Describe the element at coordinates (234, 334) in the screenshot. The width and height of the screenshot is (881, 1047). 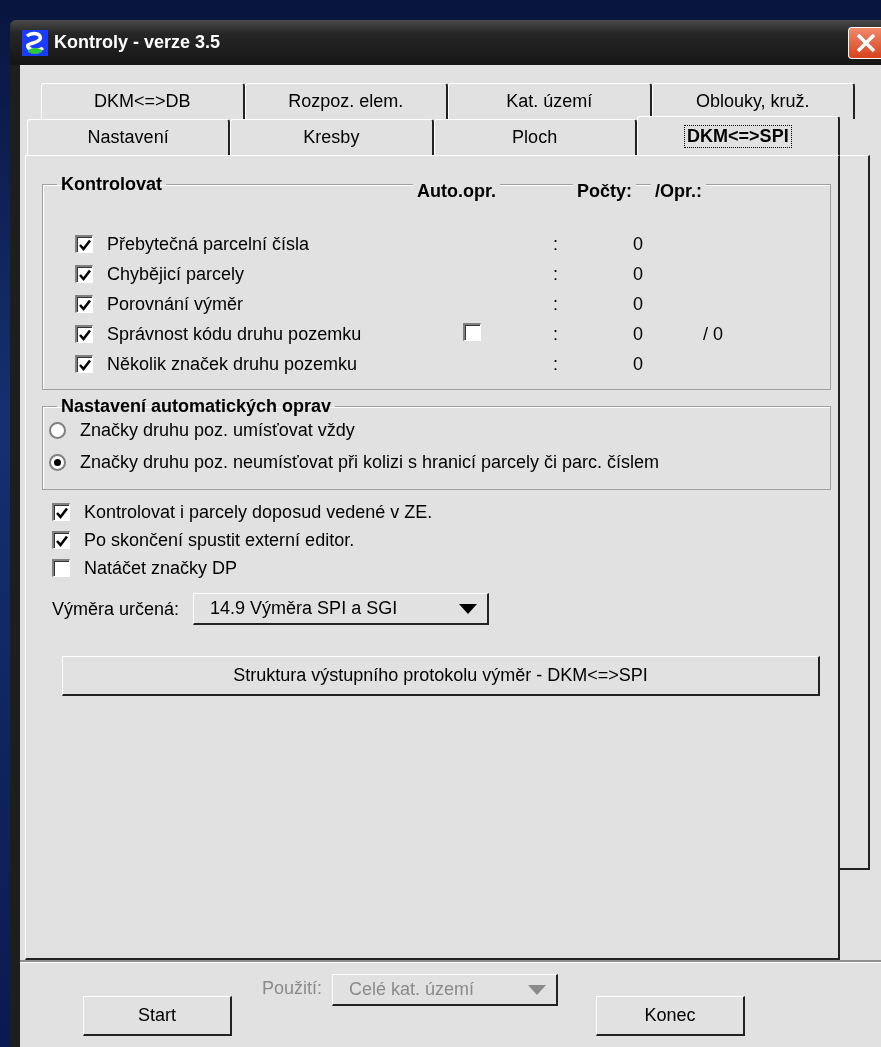
I see `check-label: Správnost kódu druhu pozemku` at that location.